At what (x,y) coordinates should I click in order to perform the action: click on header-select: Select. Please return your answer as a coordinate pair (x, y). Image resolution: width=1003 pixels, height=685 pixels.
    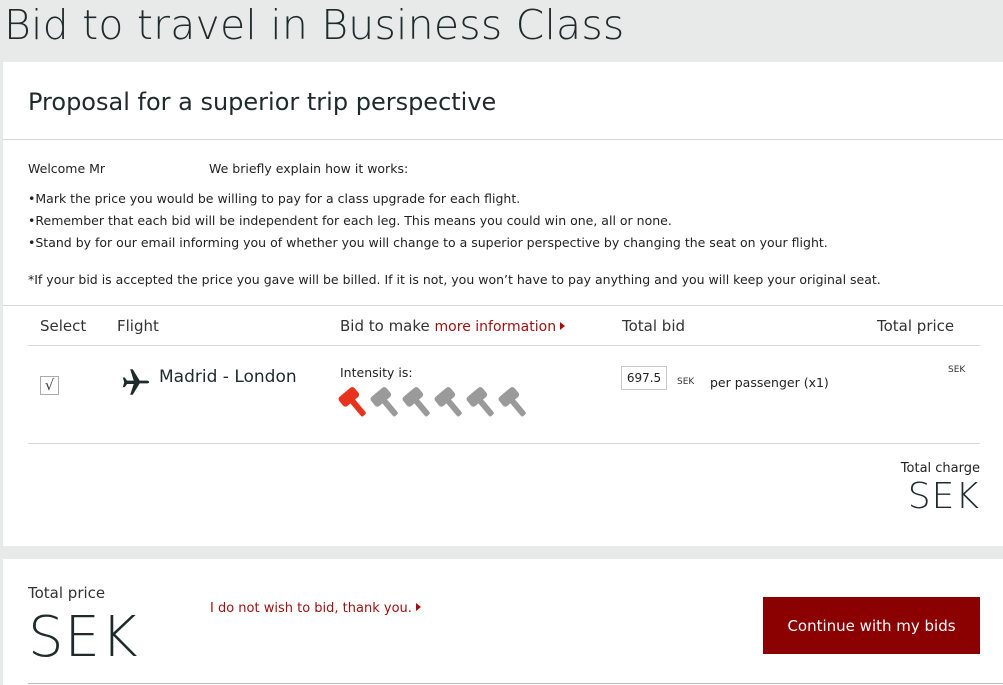
    Looking at the image, I should click on (63, 326).